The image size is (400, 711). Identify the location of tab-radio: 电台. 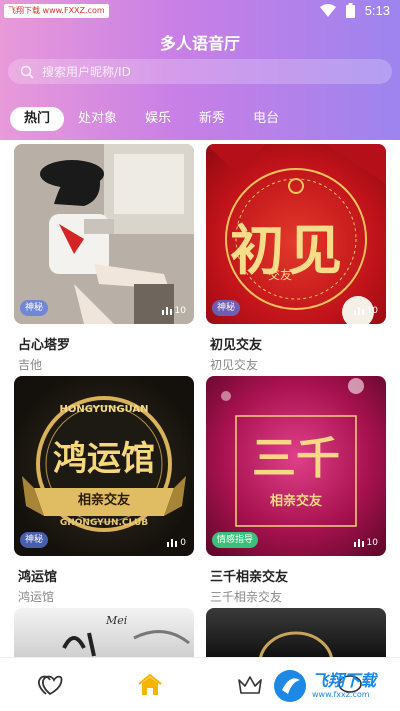
(266, 119).